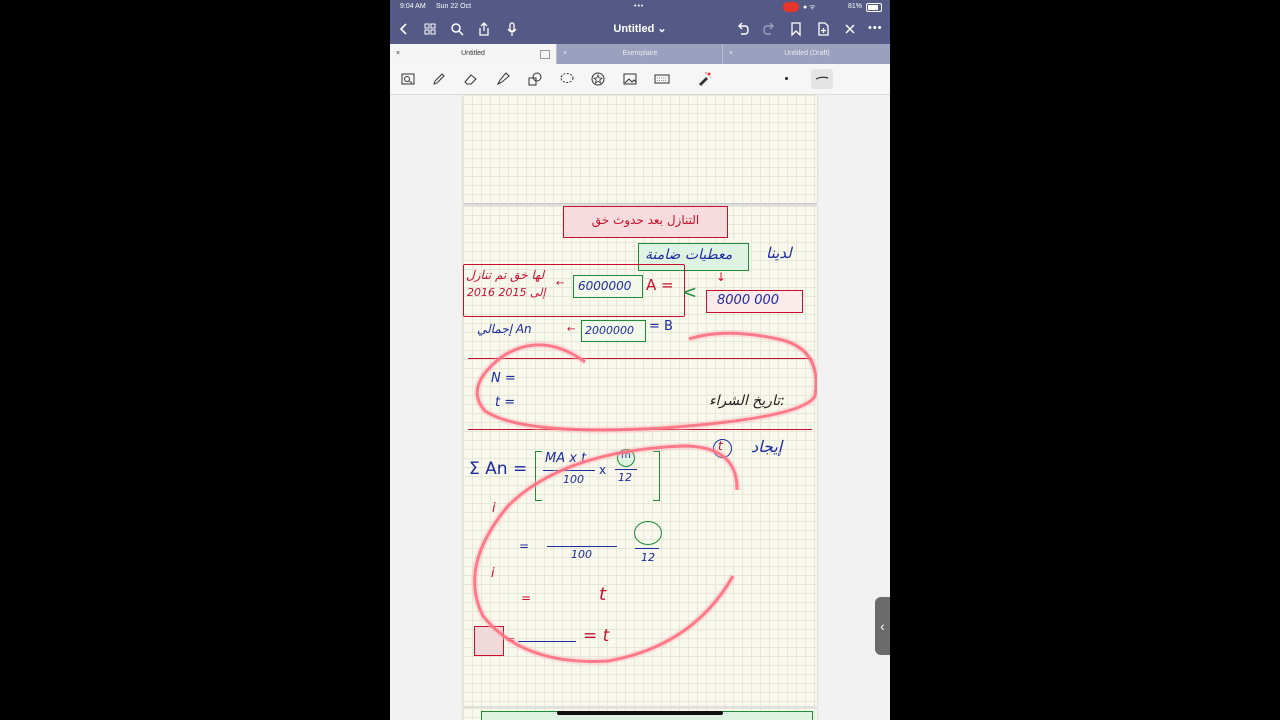 The height and width of the screenshot is (720, 1280). I want to click on eraser-icon, so click(471, 79).